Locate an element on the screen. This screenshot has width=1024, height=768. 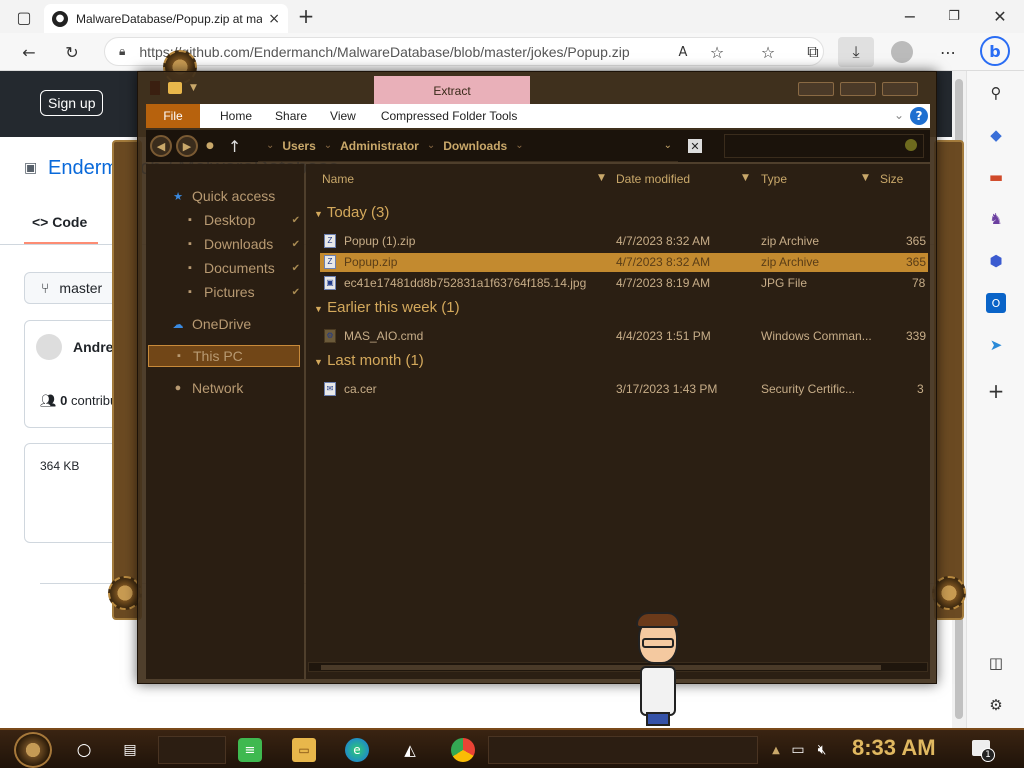
settings-icon: ⚙ is located at coordinates (996, 705).